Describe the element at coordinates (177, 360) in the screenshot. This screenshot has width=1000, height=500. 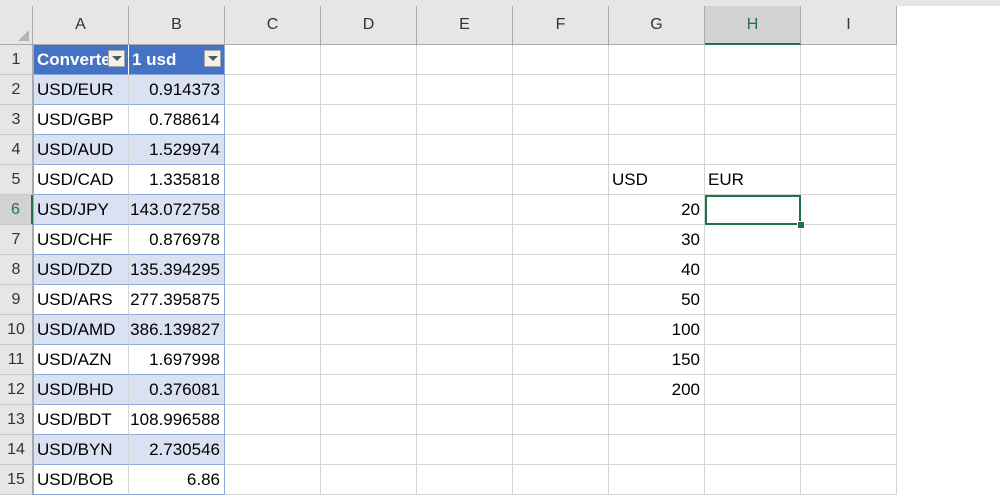
I see `table-cell-rate: 1.697998` at that location.